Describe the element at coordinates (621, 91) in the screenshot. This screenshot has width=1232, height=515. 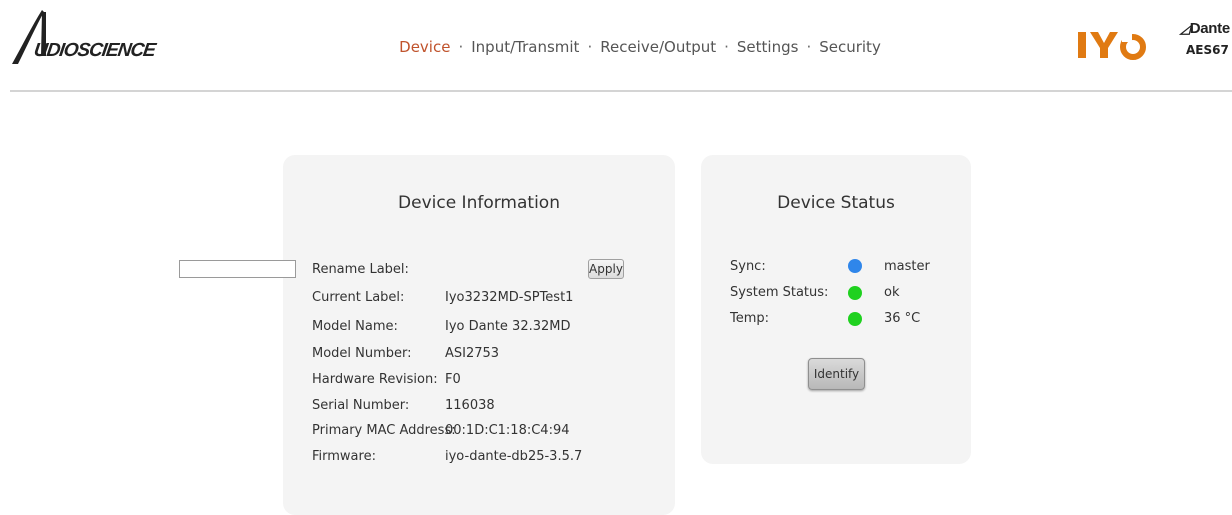
I see `header-divider` at that location.